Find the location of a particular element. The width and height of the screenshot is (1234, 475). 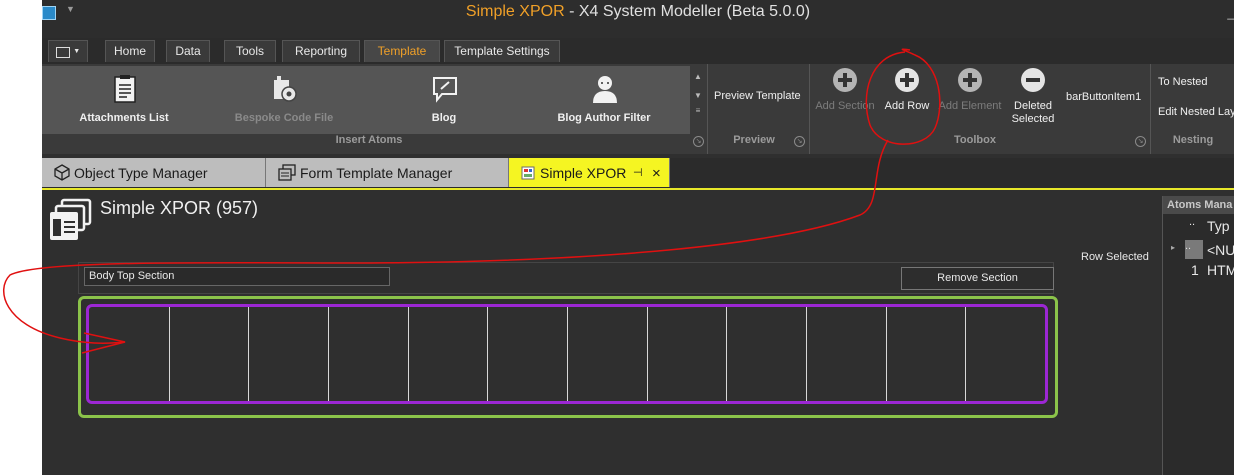

preview-group-label: Preview is located at coordinates (754, 140).